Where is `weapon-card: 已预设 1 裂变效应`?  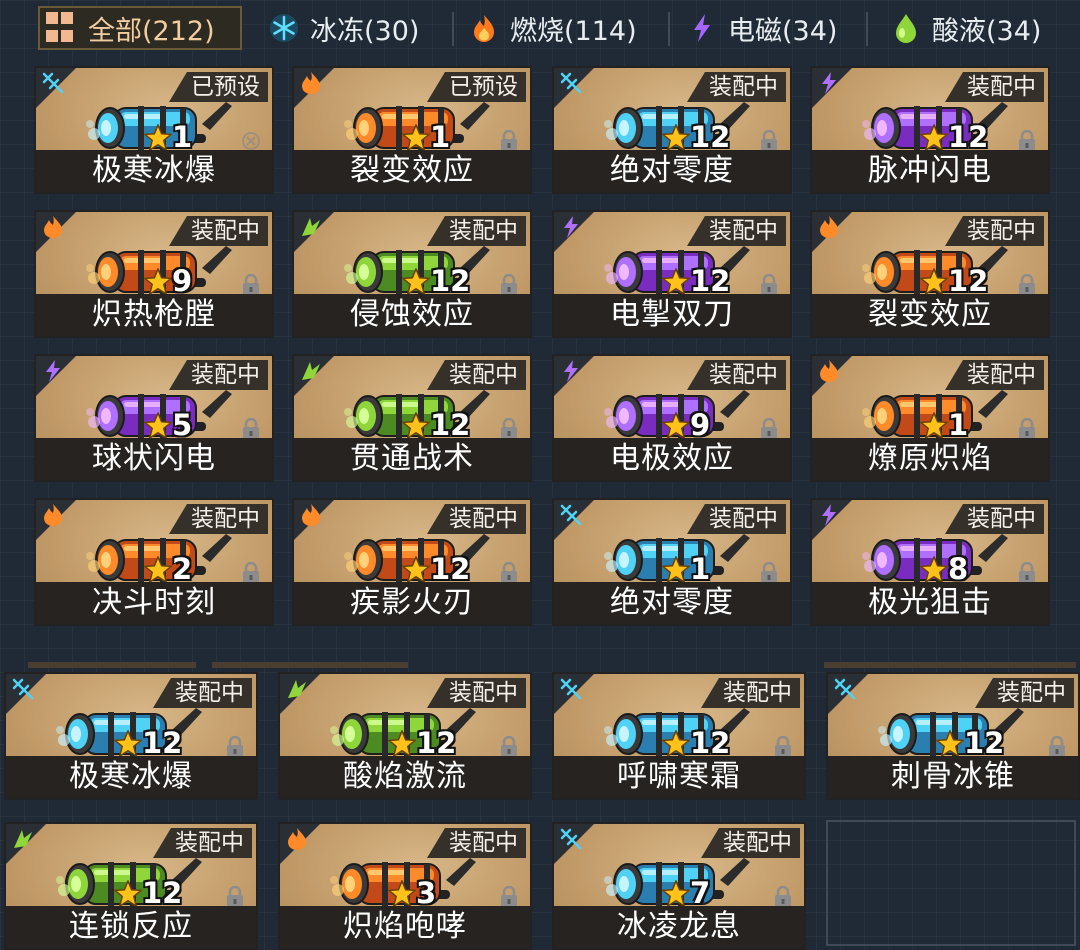 weapon-card: 已预设 1 裂变效应 is located at coordinates (412, 130).